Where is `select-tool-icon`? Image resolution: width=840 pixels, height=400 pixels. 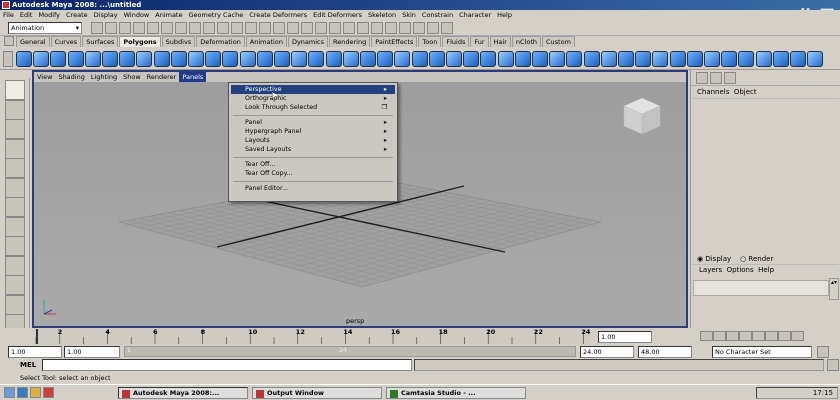 select-tool-icon is located at coordinates (15, 90).